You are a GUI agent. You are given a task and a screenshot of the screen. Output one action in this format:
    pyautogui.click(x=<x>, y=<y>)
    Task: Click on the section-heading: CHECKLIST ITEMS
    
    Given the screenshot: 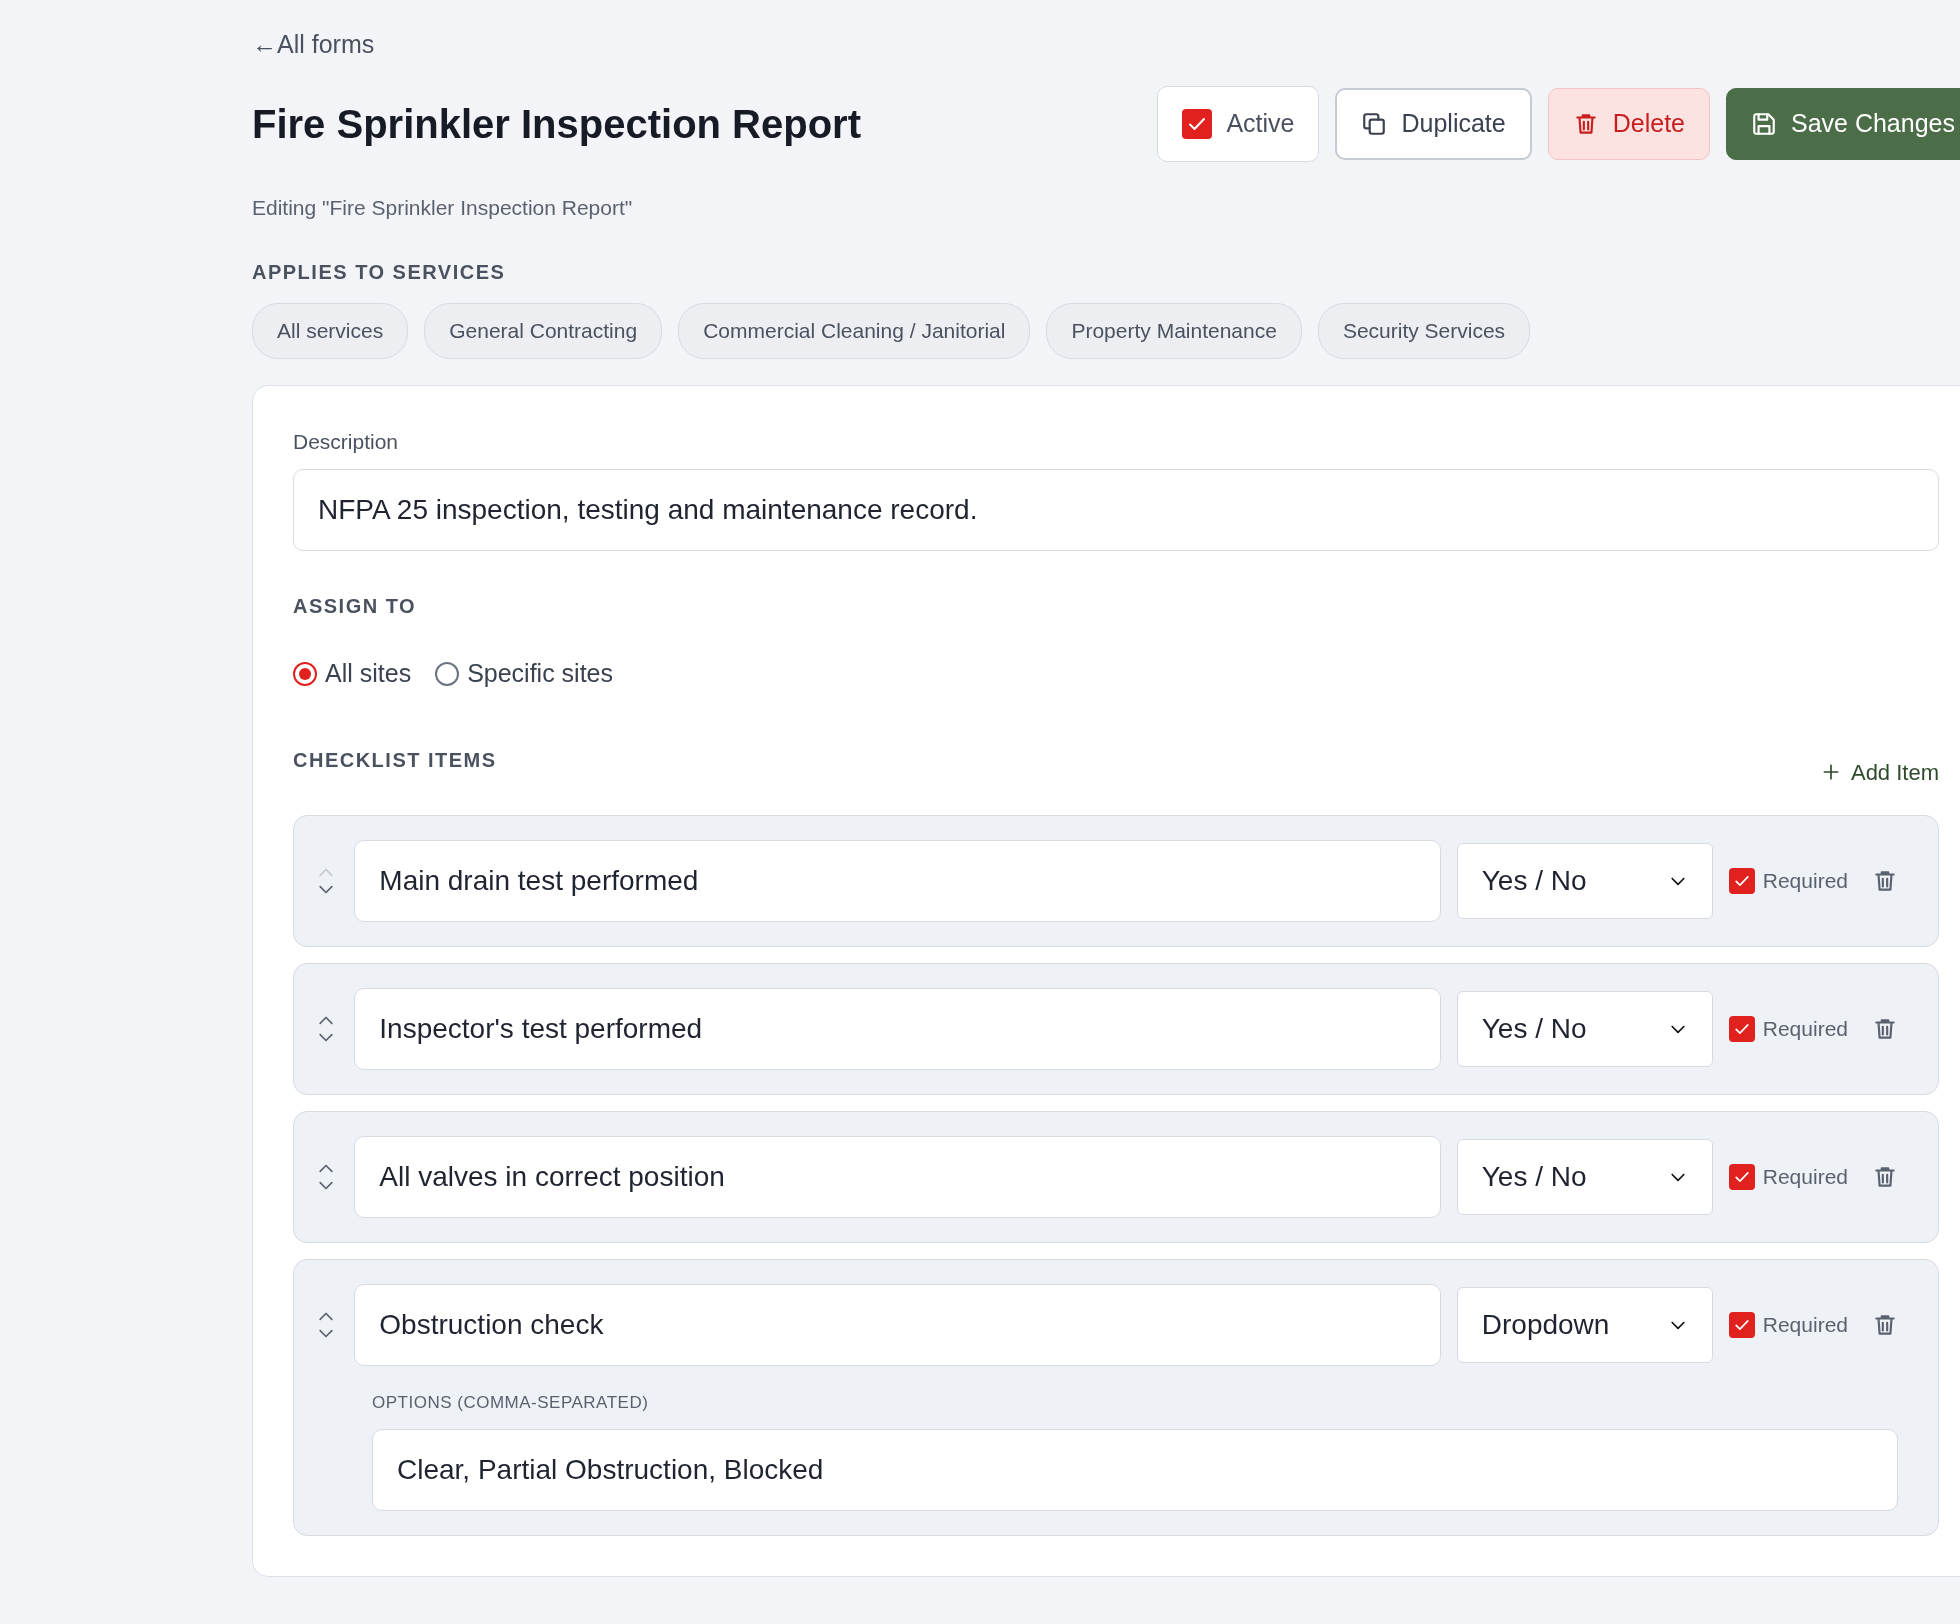 What is the action you would take?
    pyautogui.click(x=395, y=760)
    